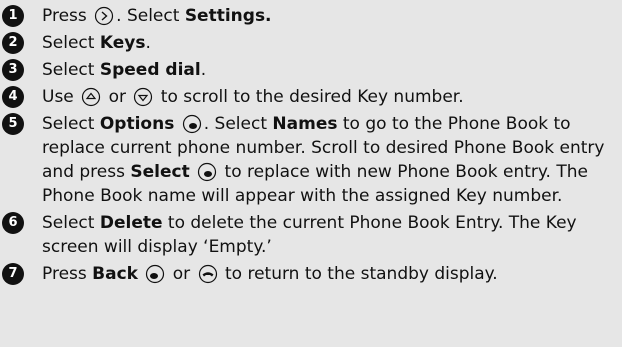 This screenshot has height=347, width=622. Describe the element at coordinates (228, 16) in the screenshot. I see `menu-option-label: Settings.` at that location.